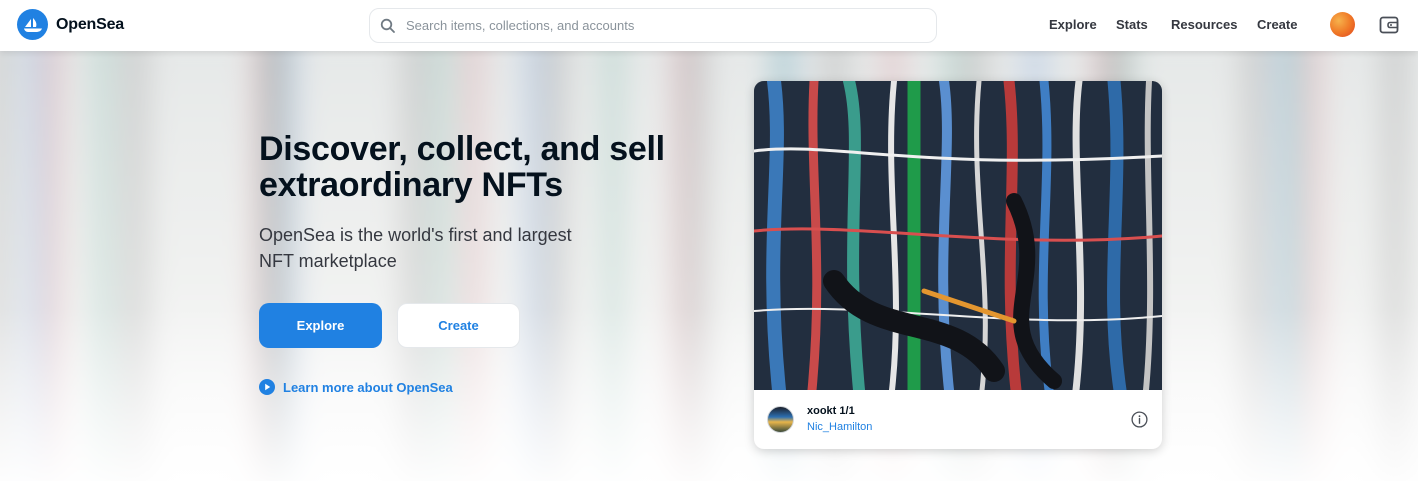  Describe the element at coordinates (958, 419) in the screenshot. I see `card-footer: xookt 1/1 Nic_Hamilton` at that location.